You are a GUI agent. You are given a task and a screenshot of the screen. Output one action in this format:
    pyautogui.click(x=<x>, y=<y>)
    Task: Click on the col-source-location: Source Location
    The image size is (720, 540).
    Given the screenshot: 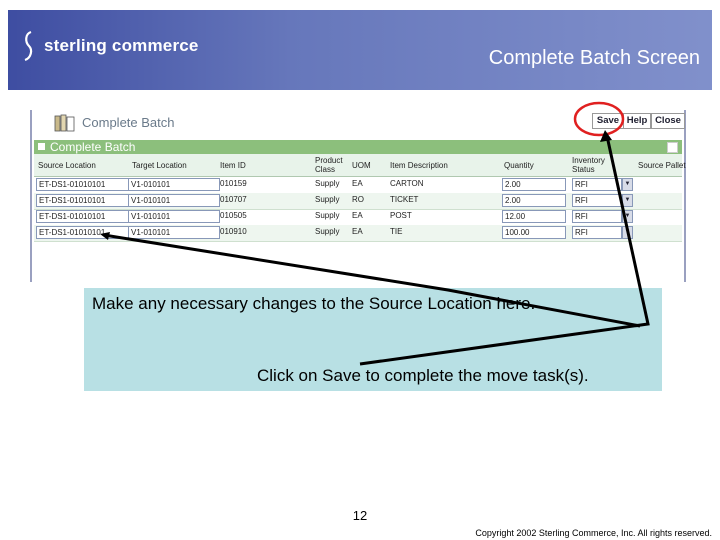 What is the action you would take?
    pyautogui.click(x=67, y=165)
    